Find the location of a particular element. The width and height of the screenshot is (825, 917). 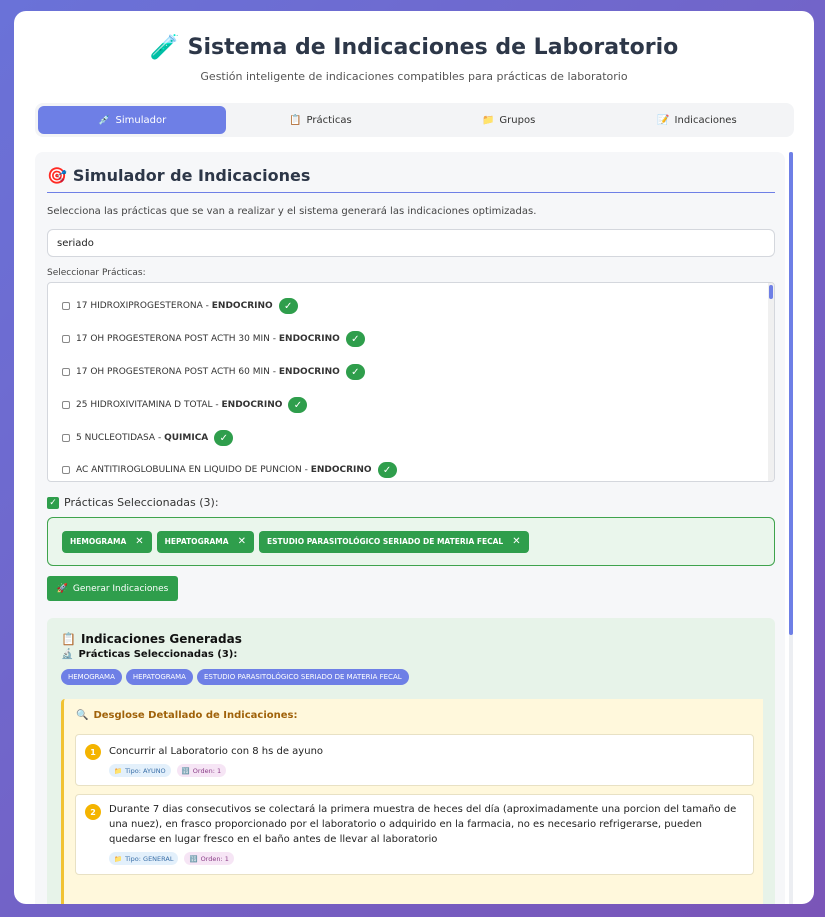

list-scroll-thumb is located at coordinates (771, 292).